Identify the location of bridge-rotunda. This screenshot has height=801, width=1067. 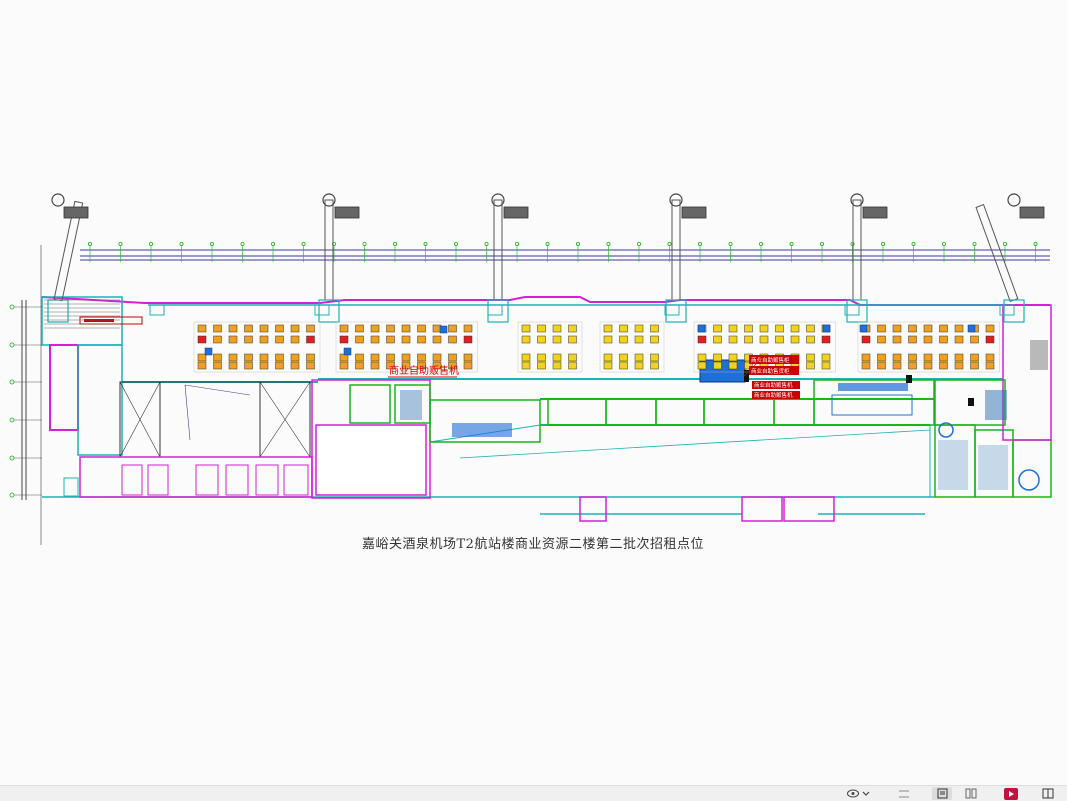
(1014, 200).